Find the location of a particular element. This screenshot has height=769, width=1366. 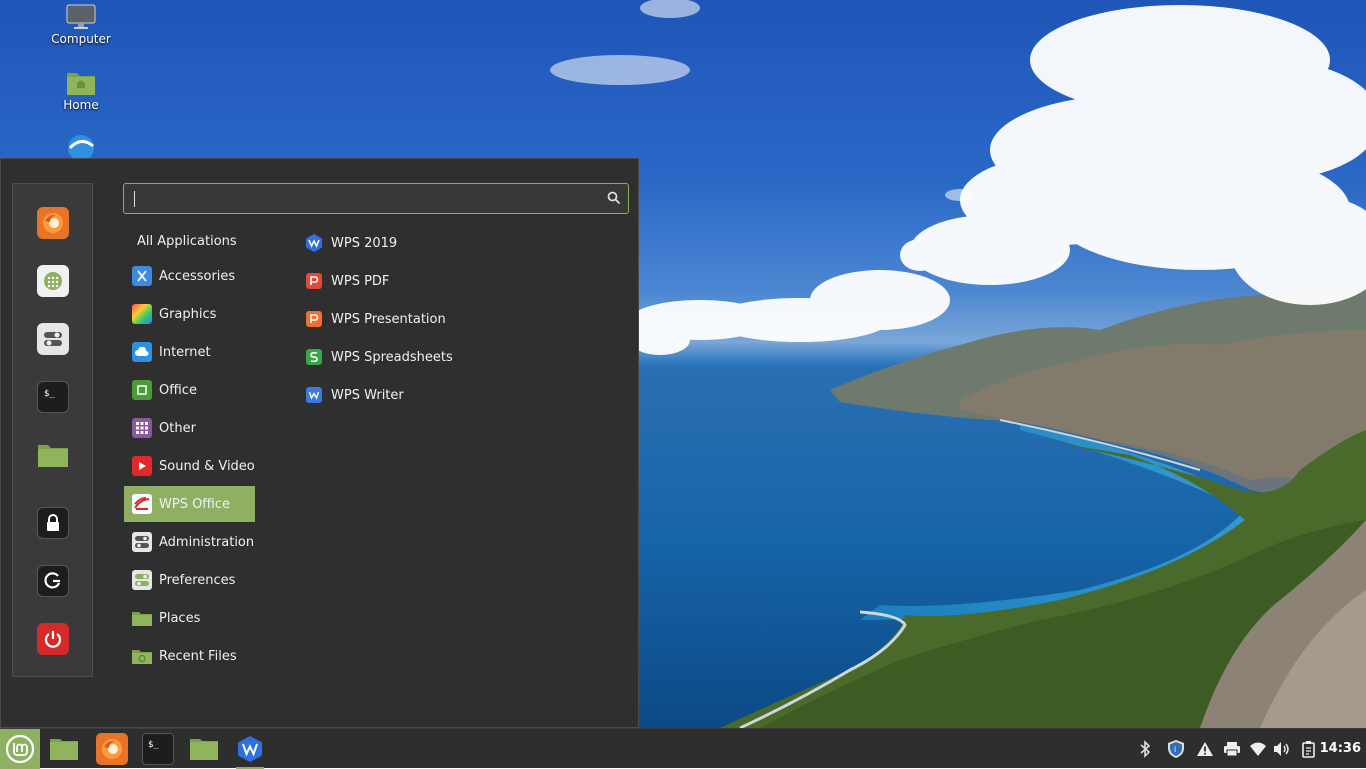

desktop-icon-computer: Computer is located at coordinates (81, 25).